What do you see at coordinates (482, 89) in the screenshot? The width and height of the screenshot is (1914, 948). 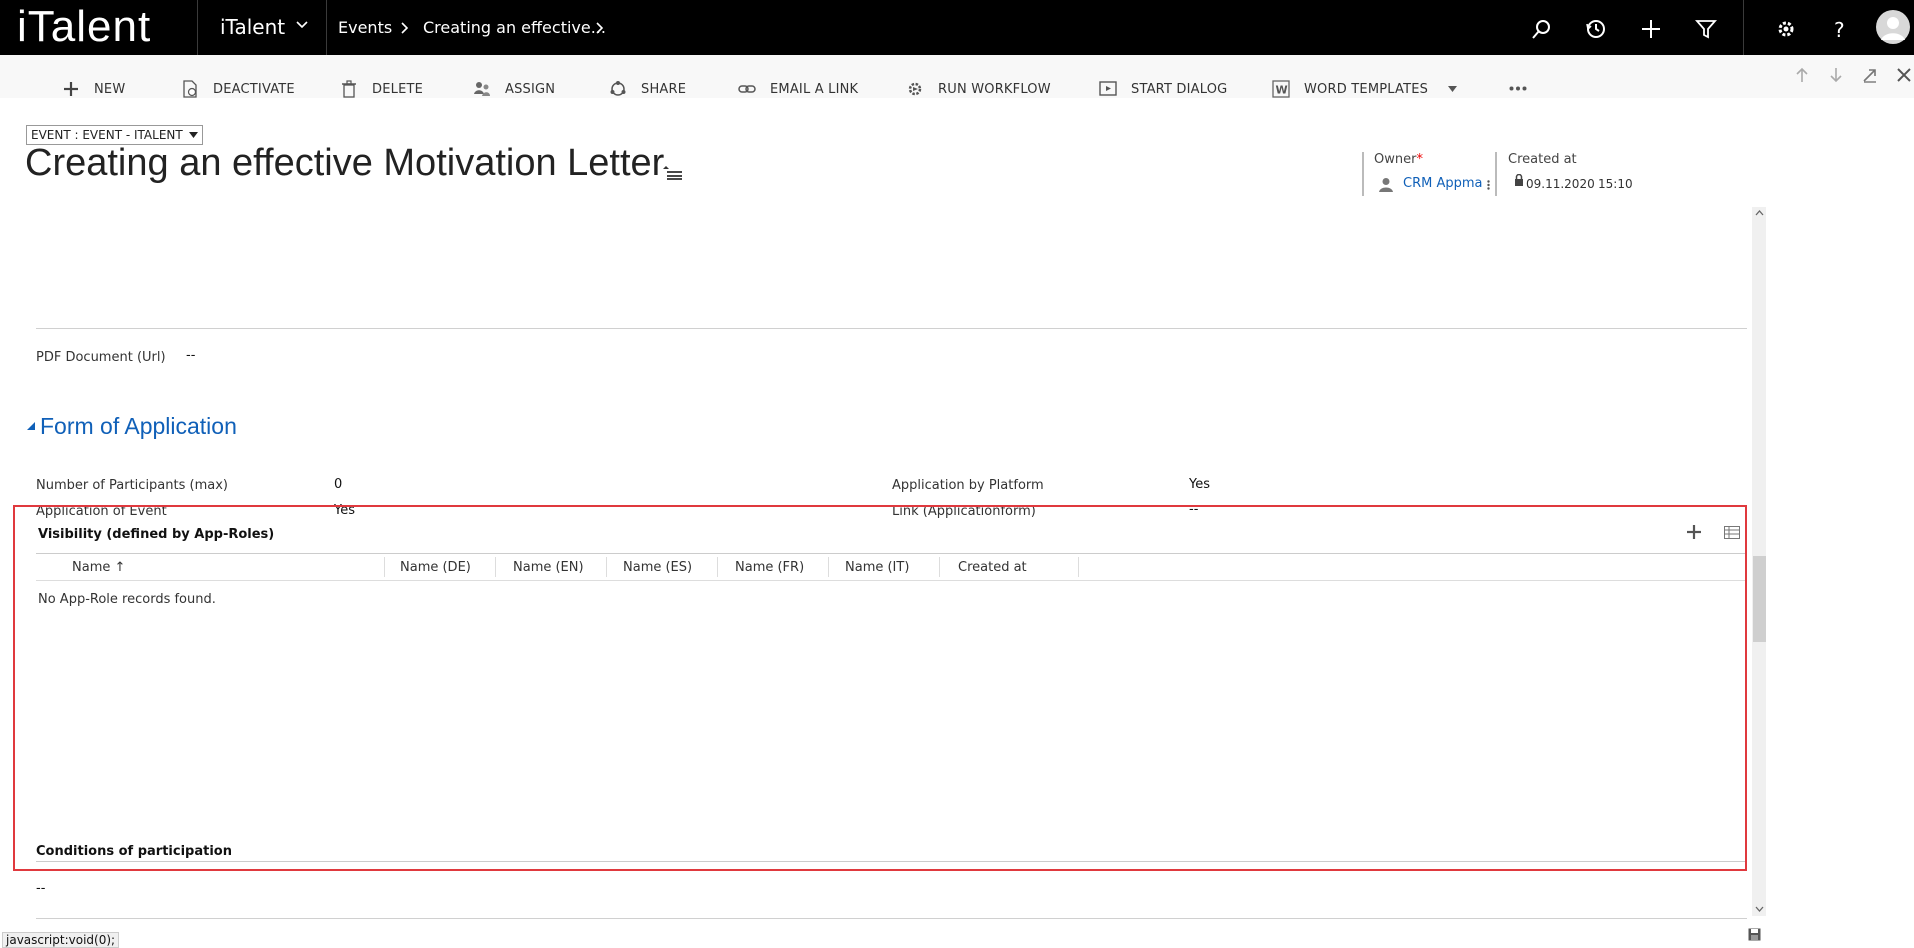 I see `assign-icon` at bounding box center [482, 89].